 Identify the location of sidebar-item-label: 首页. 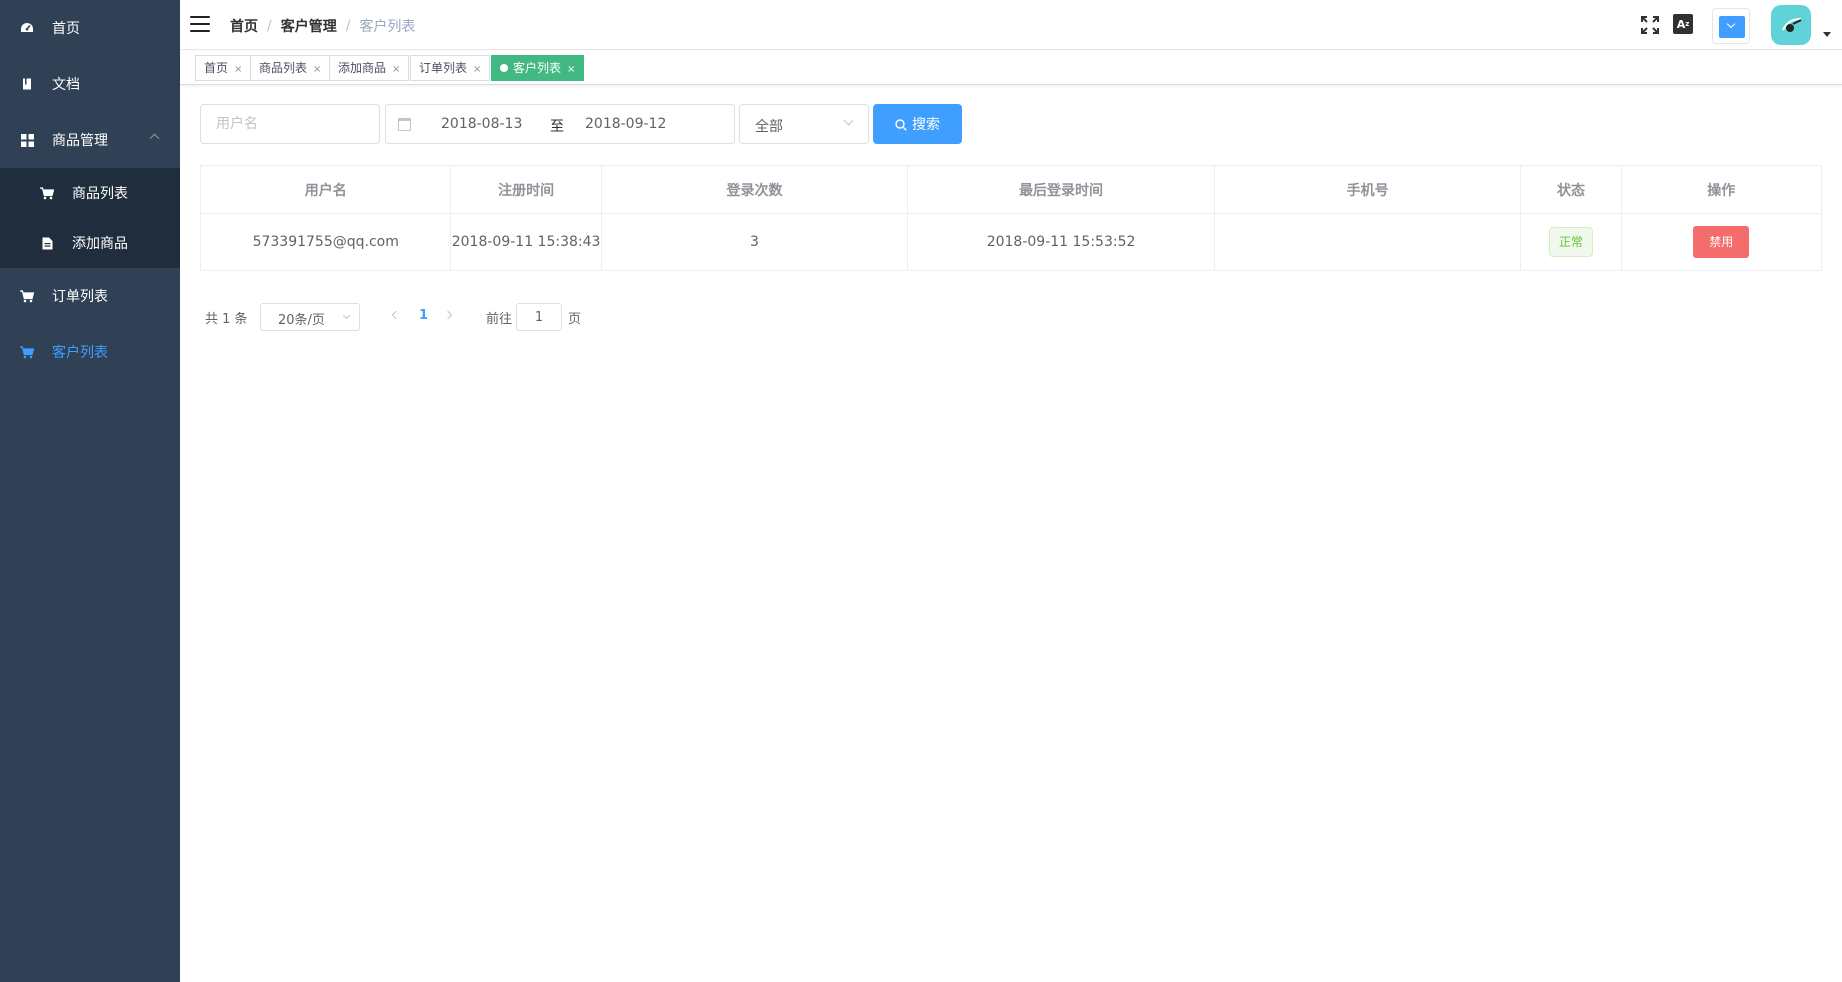
(66, 29).